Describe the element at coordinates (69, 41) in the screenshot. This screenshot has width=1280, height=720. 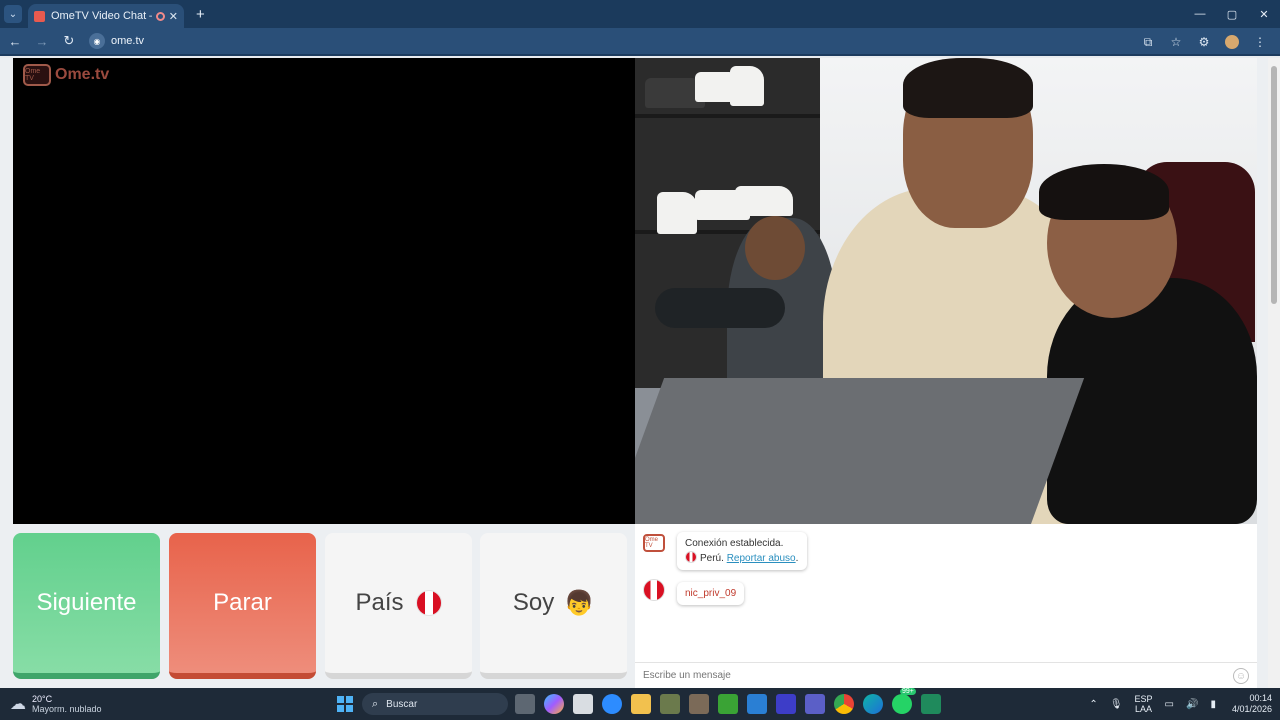
I see `reload-icon: ↻` at that location.